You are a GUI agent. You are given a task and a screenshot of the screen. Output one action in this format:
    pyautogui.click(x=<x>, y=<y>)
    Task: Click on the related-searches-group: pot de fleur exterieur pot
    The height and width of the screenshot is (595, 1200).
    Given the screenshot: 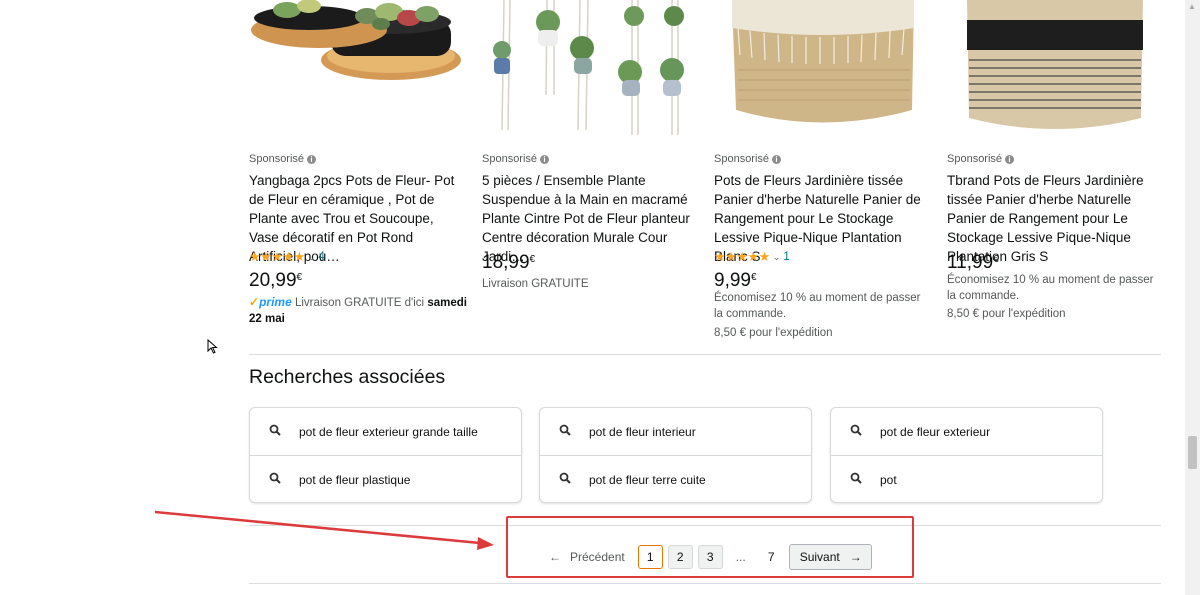 What is the action you would take?
    pyautogui.click(x=966, y=455)
    